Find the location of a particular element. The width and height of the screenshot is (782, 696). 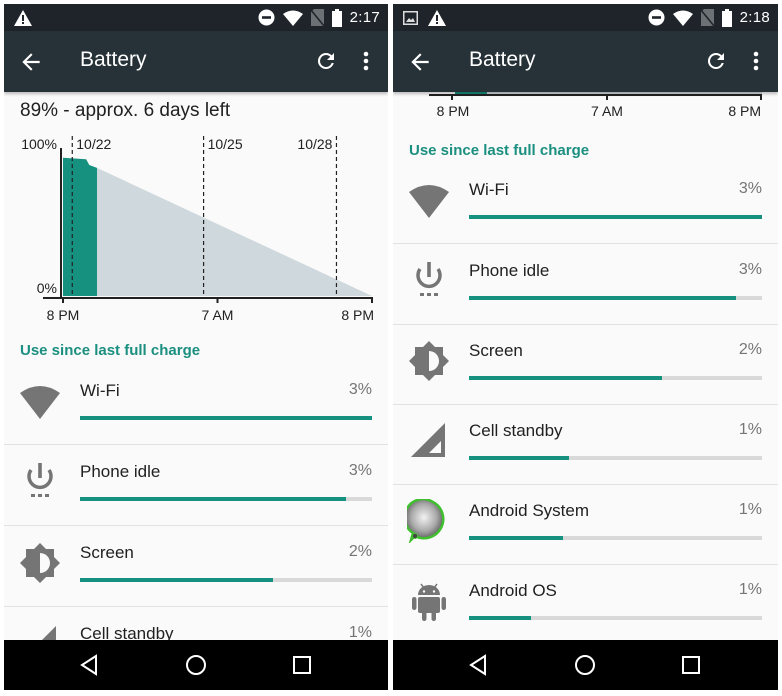

history-area-remnant is located at coordinates (471, 93).